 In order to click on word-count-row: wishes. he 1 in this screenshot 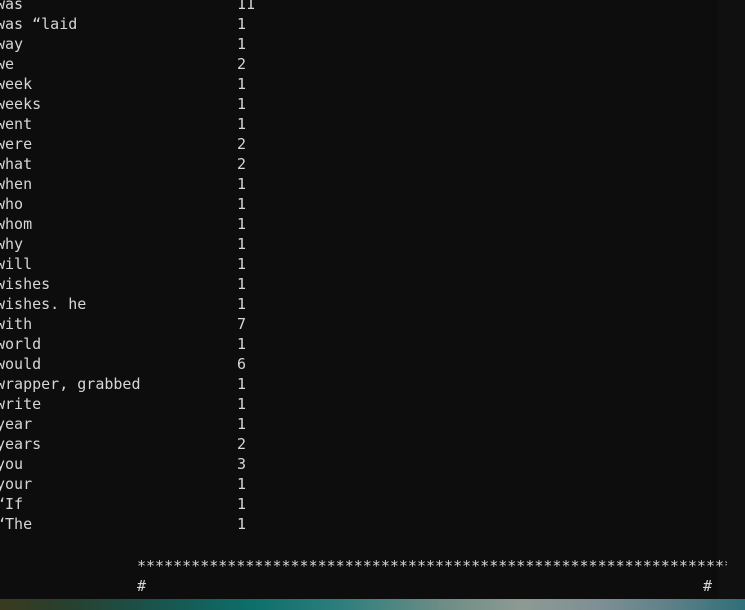, I will do `click(372, 304)`.